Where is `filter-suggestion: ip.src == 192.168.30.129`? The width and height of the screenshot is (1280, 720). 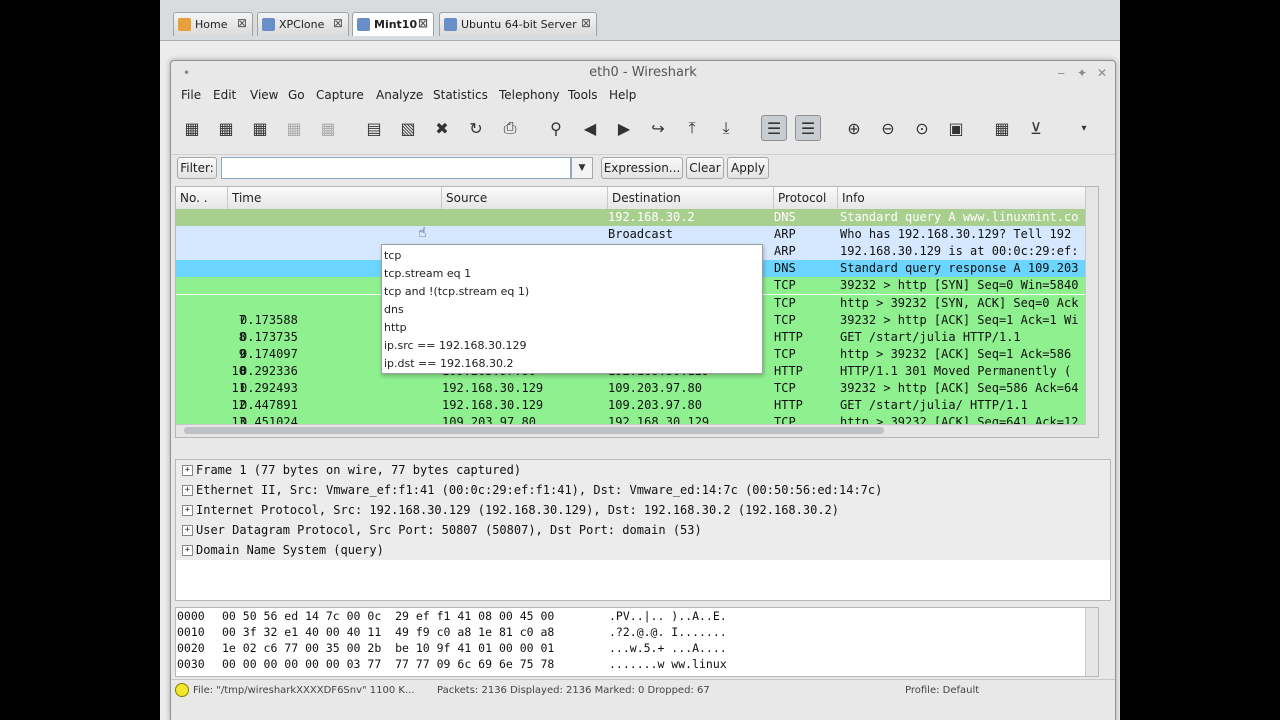 filter-suggestion: ip.src == 192.168.30.129 is located at coordinates (455, 346).